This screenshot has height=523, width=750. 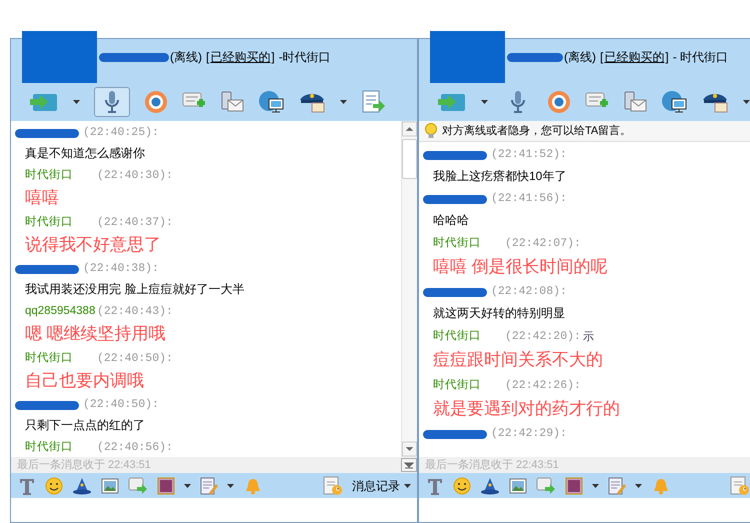 I want to click on document-arrow-icon, so click(x=373, y=102).